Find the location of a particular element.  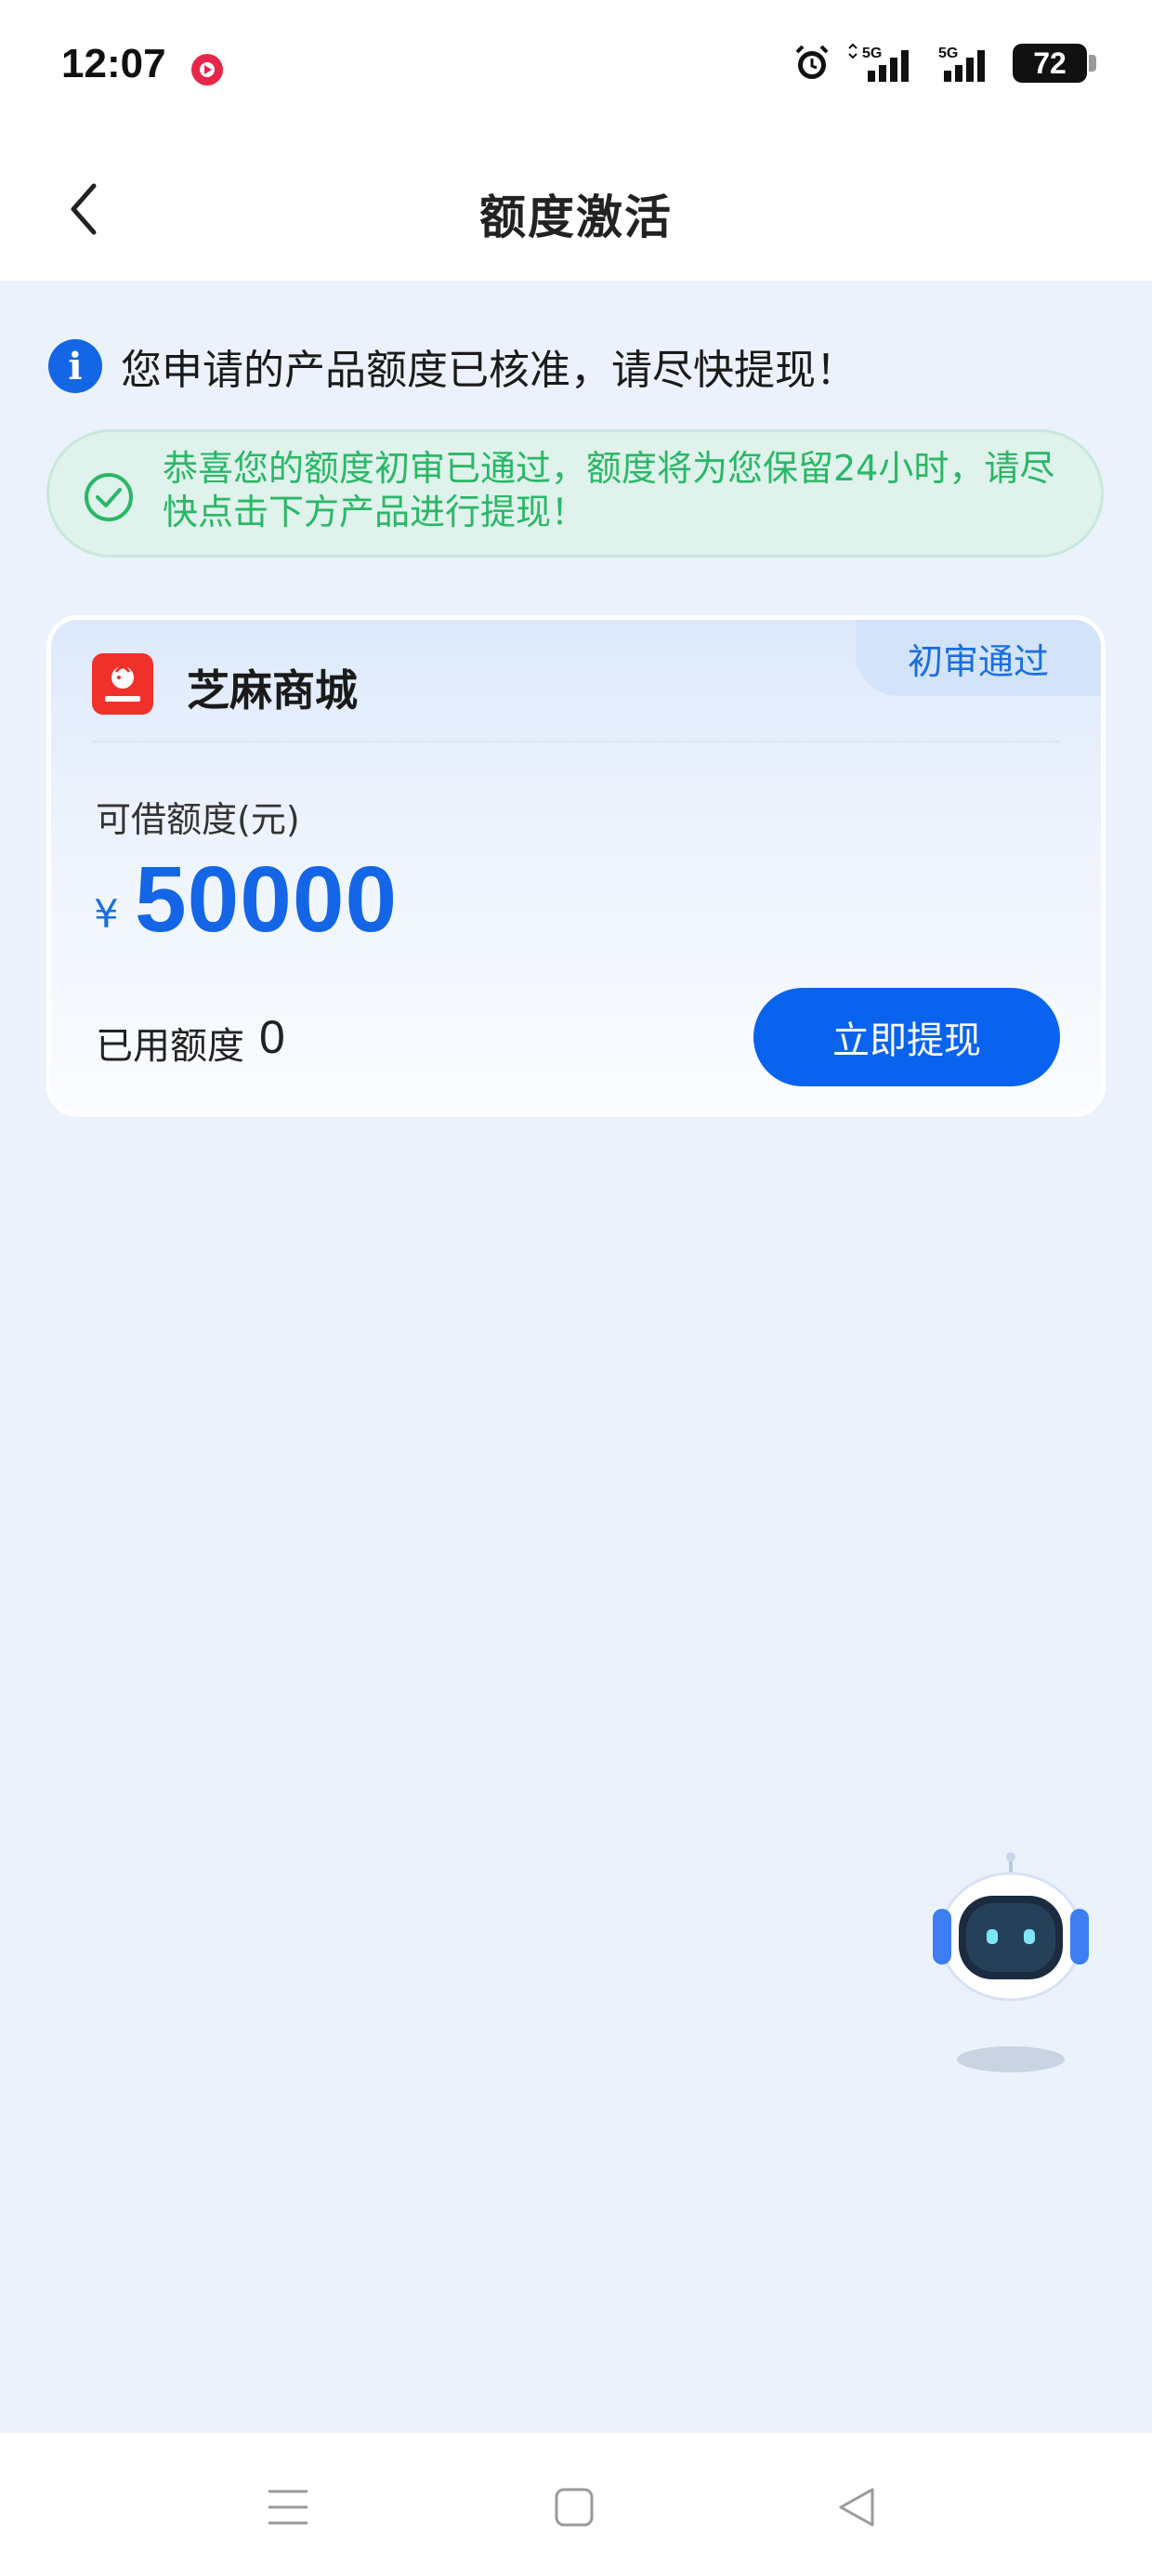

notice-banner: i 您申请的产品额度已核准，请尽快提现！ is located at coordinates (452, 366).